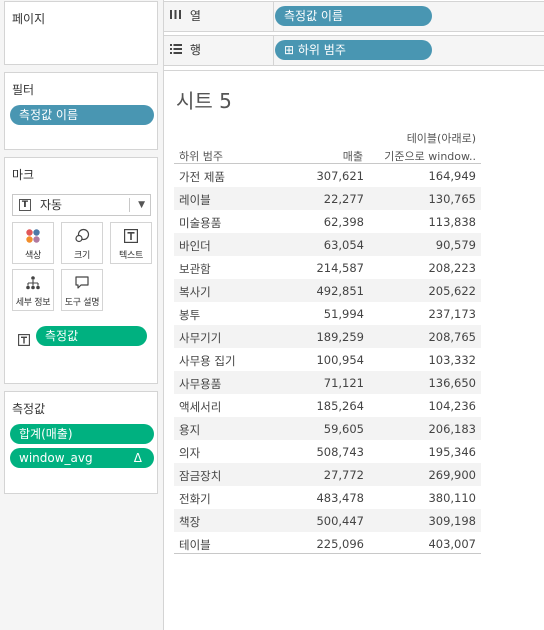  Describe the element at coordinates (82, 115) in the screenshot. I see `filter-pill-measure-names: 측정값 이름` at that location.